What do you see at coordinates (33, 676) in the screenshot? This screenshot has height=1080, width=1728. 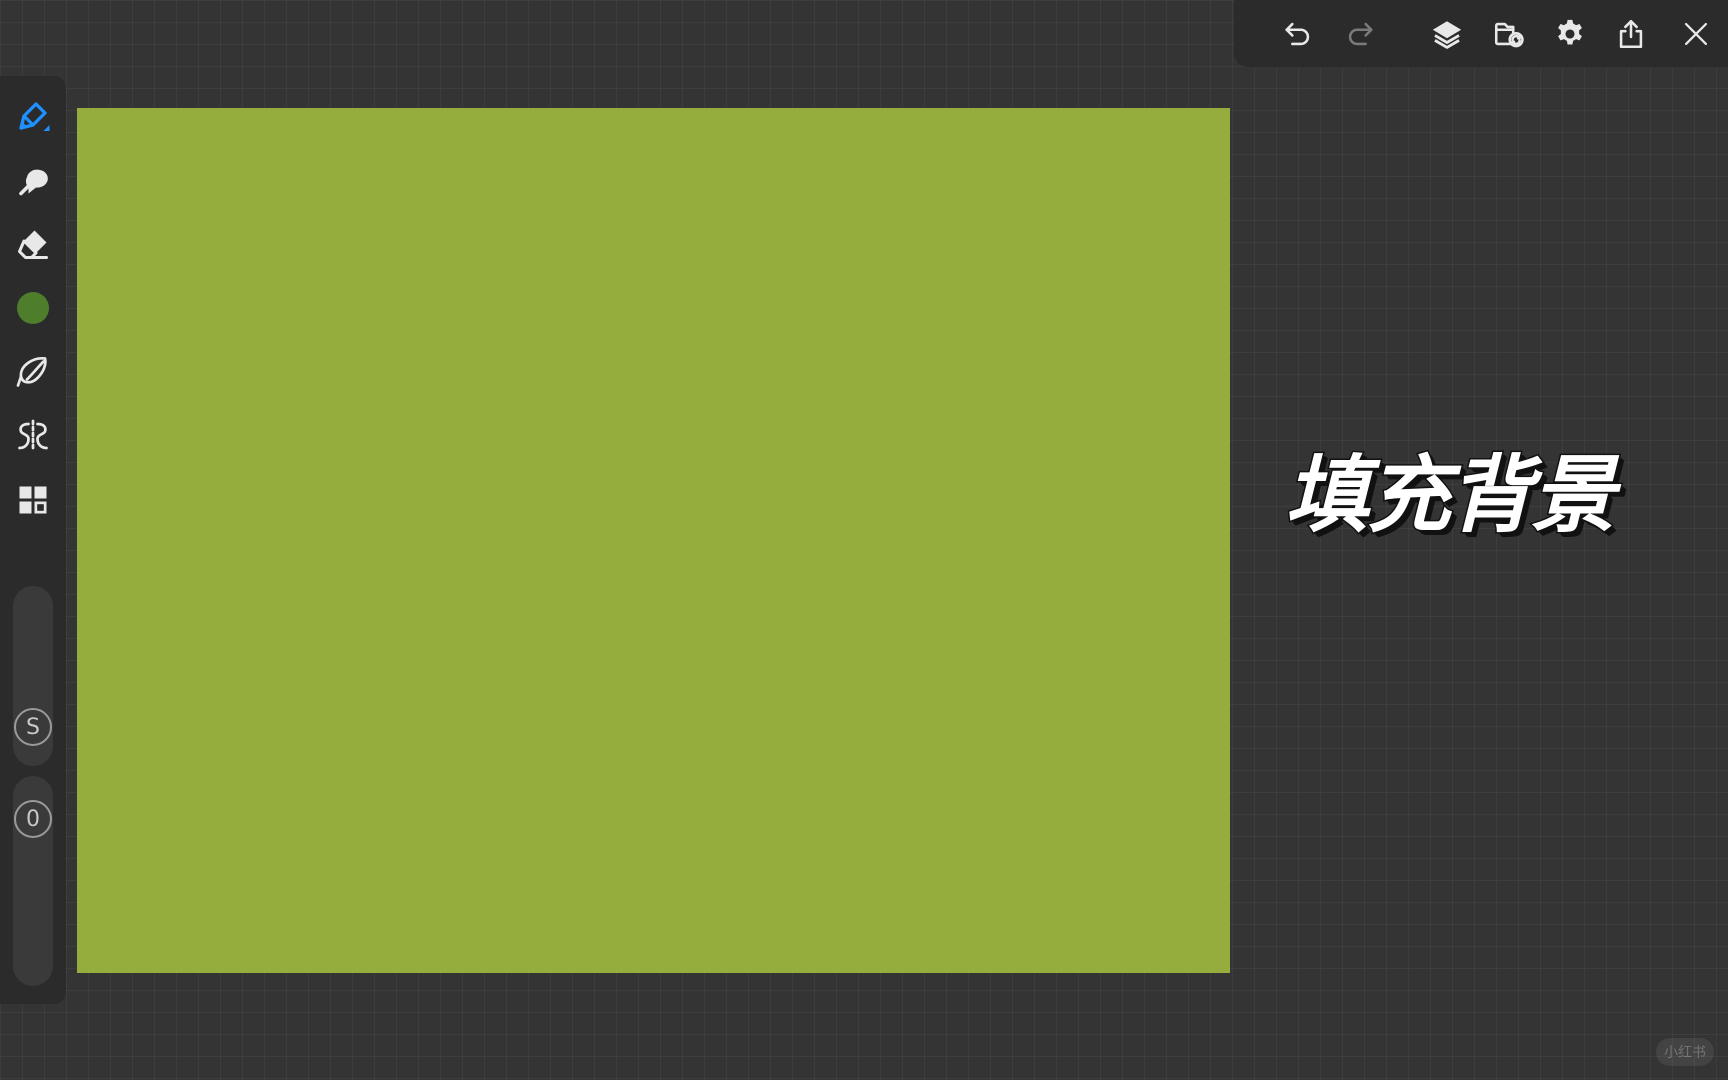 I see `brush-size-slider: S` at bounding box center [33, 676].